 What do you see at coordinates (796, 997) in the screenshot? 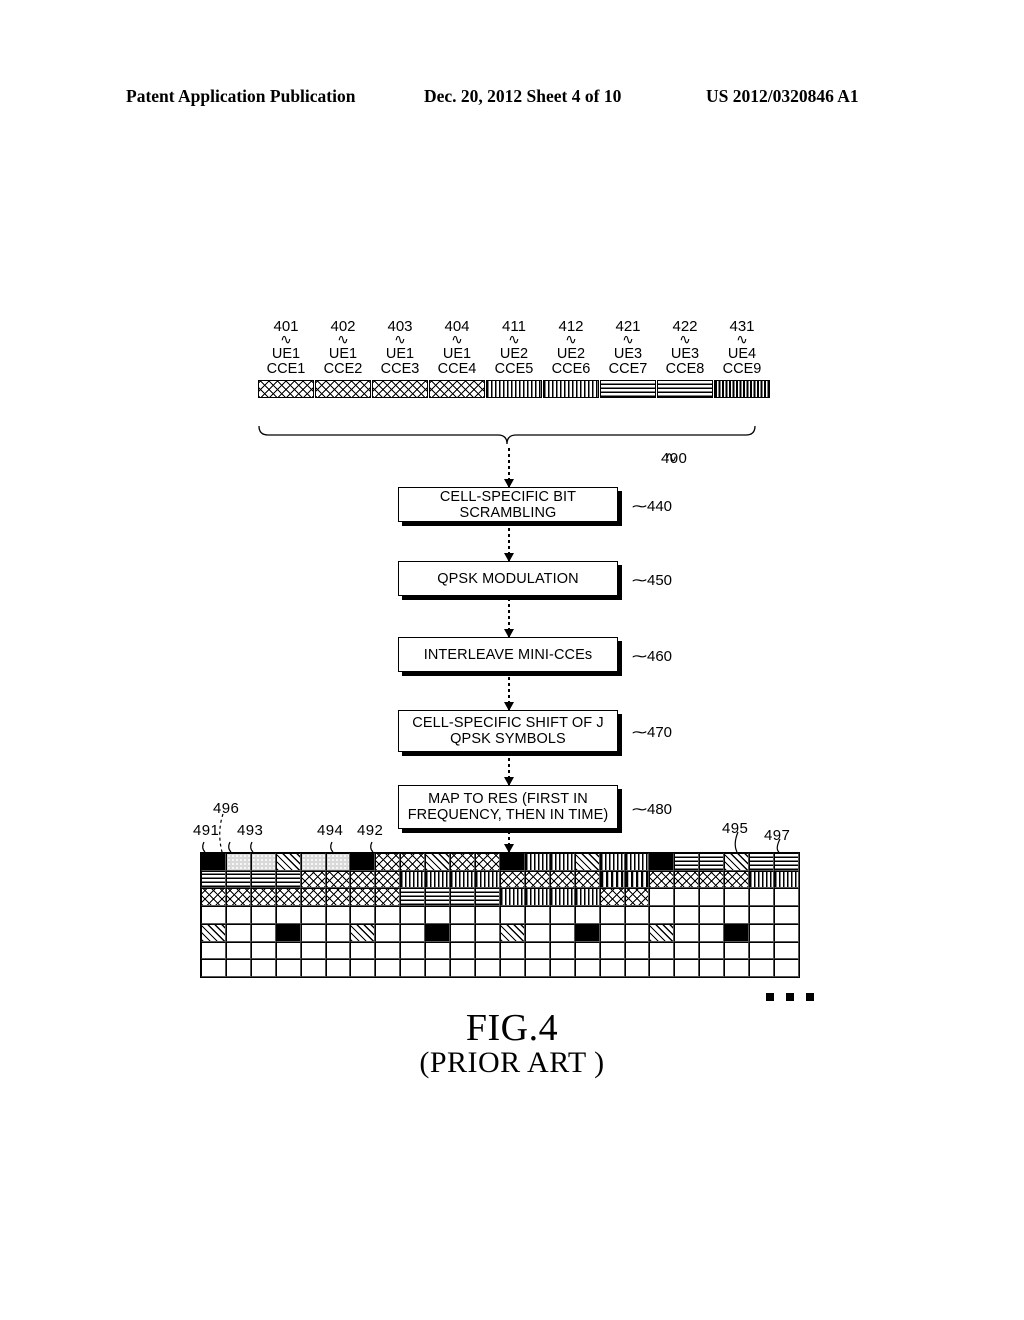
I see `continuation-dots` at bounding box center [796, 997].